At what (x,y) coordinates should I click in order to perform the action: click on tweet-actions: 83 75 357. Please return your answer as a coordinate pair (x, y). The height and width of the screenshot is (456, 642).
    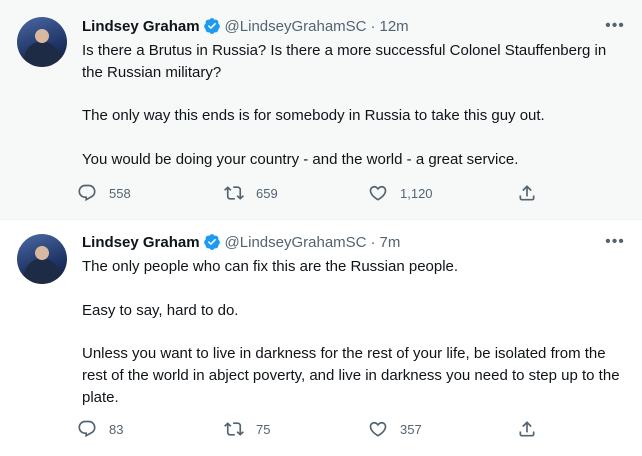
    Looking at the image, I should click on (317, 431).